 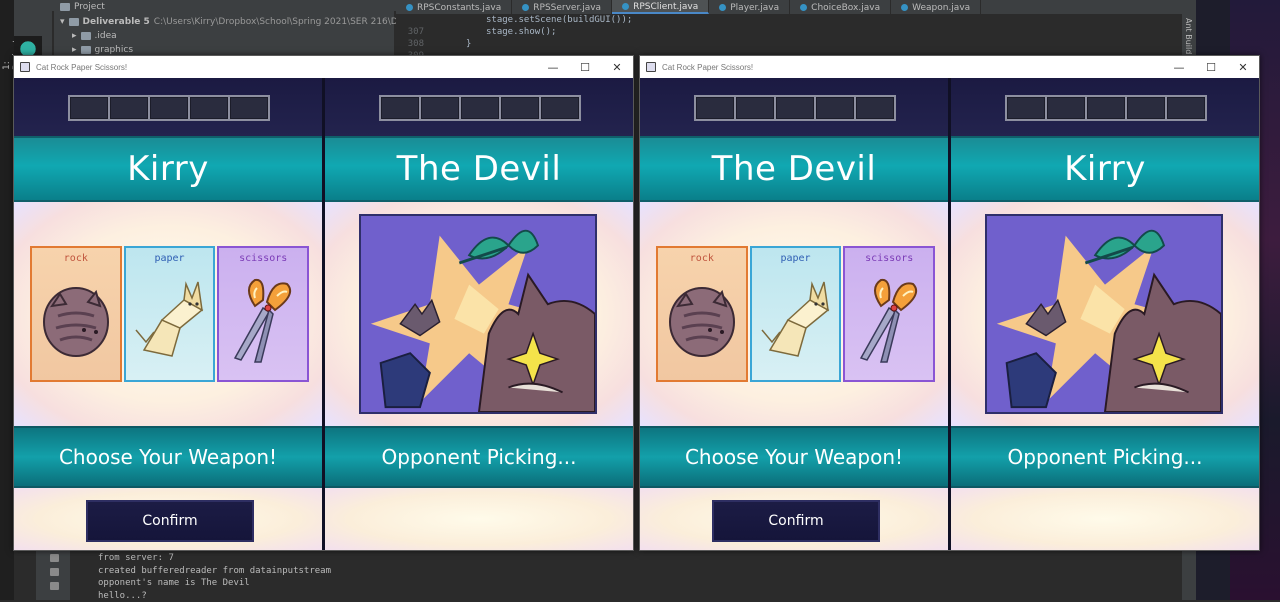 I want to click on editor-tab: RPSConstants.java, so click(x=454, y=7).